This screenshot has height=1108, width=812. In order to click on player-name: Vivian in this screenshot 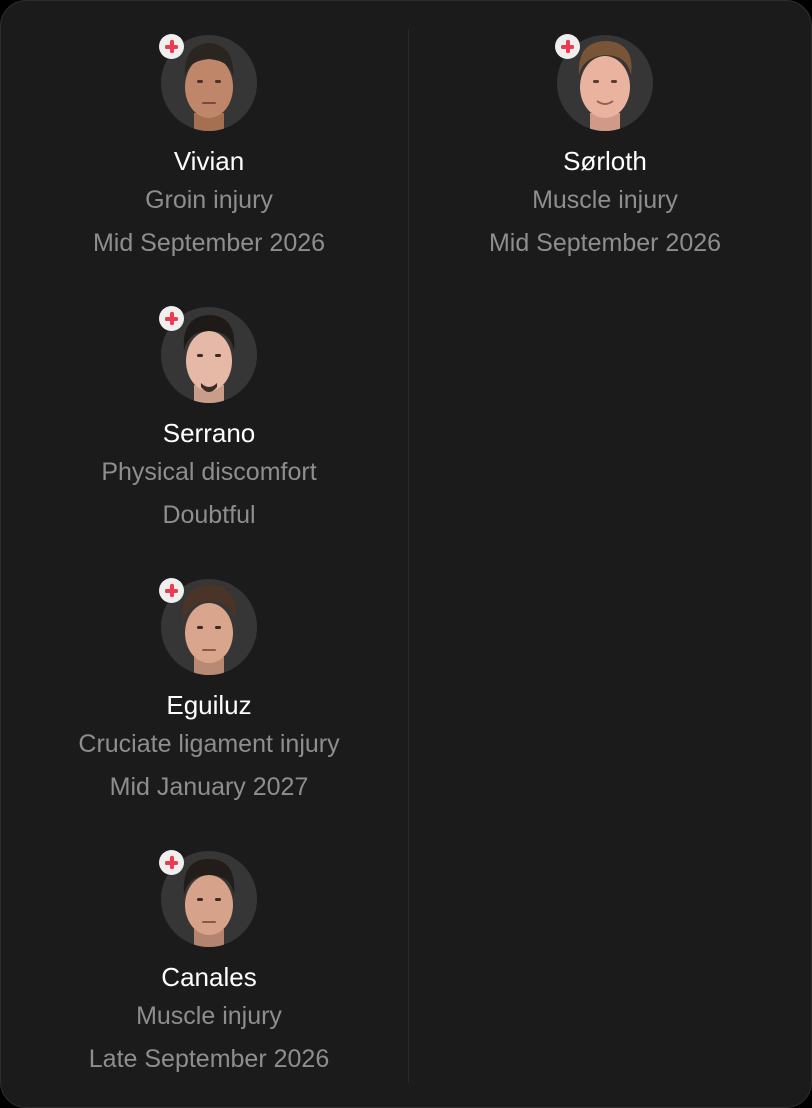, I will do `click(209, 161)`.